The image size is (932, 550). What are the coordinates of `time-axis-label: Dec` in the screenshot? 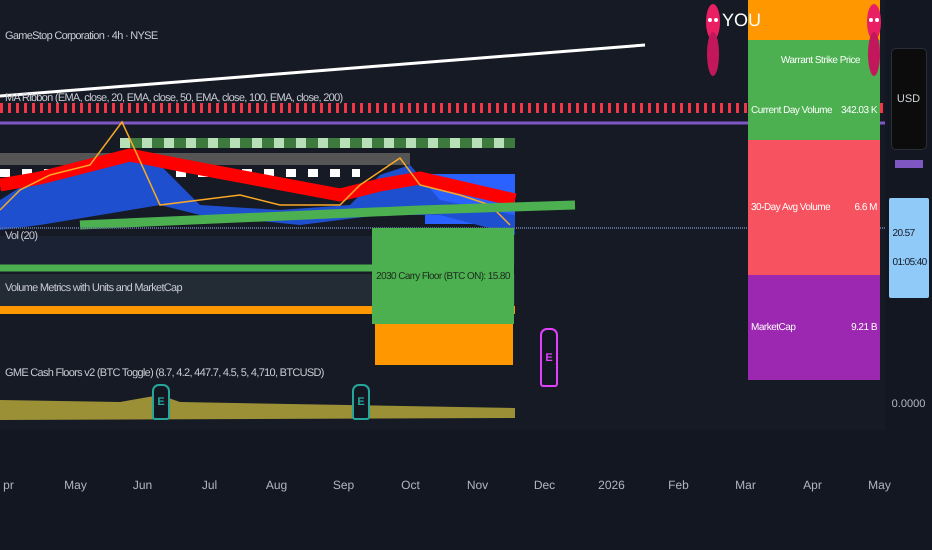 It's located at (544, 486).